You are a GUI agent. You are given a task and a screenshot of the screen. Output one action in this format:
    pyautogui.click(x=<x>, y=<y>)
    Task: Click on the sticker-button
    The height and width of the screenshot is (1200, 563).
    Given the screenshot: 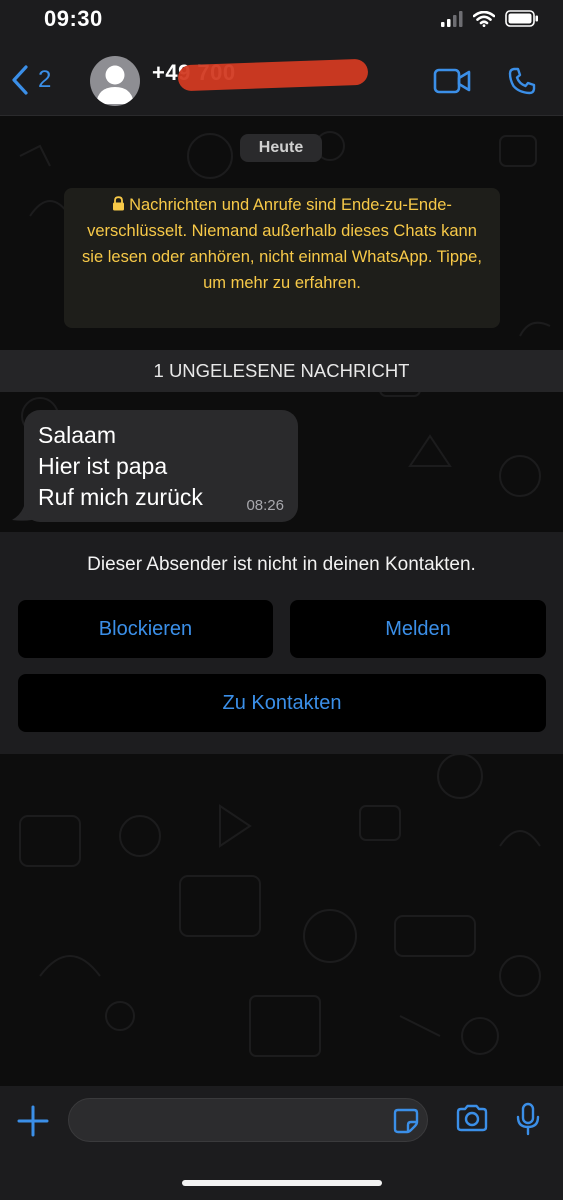 What is the action you would take?
    pyautogui.click(x=406, y=1123)
    